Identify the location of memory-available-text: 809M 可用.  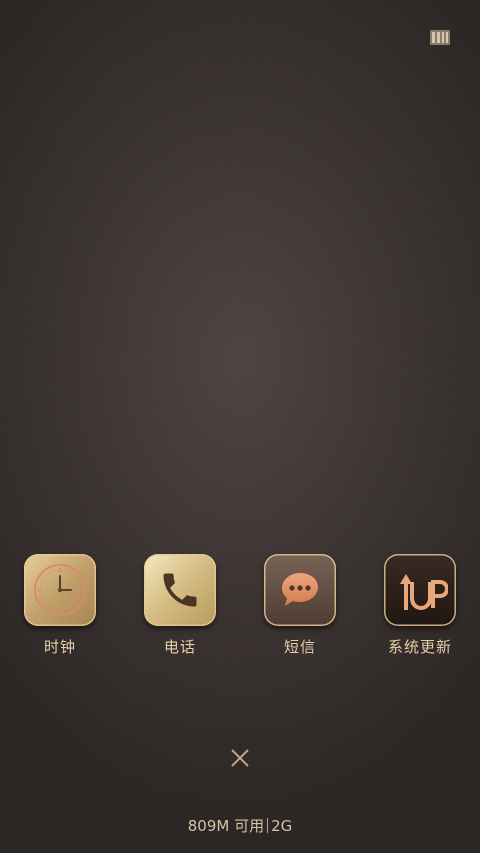
(226, 826).